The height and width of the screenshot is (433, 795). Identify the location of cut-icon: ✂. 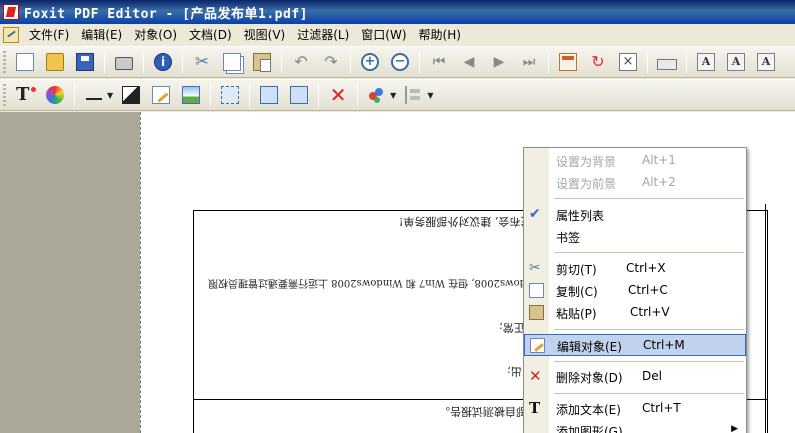
(202, 62).